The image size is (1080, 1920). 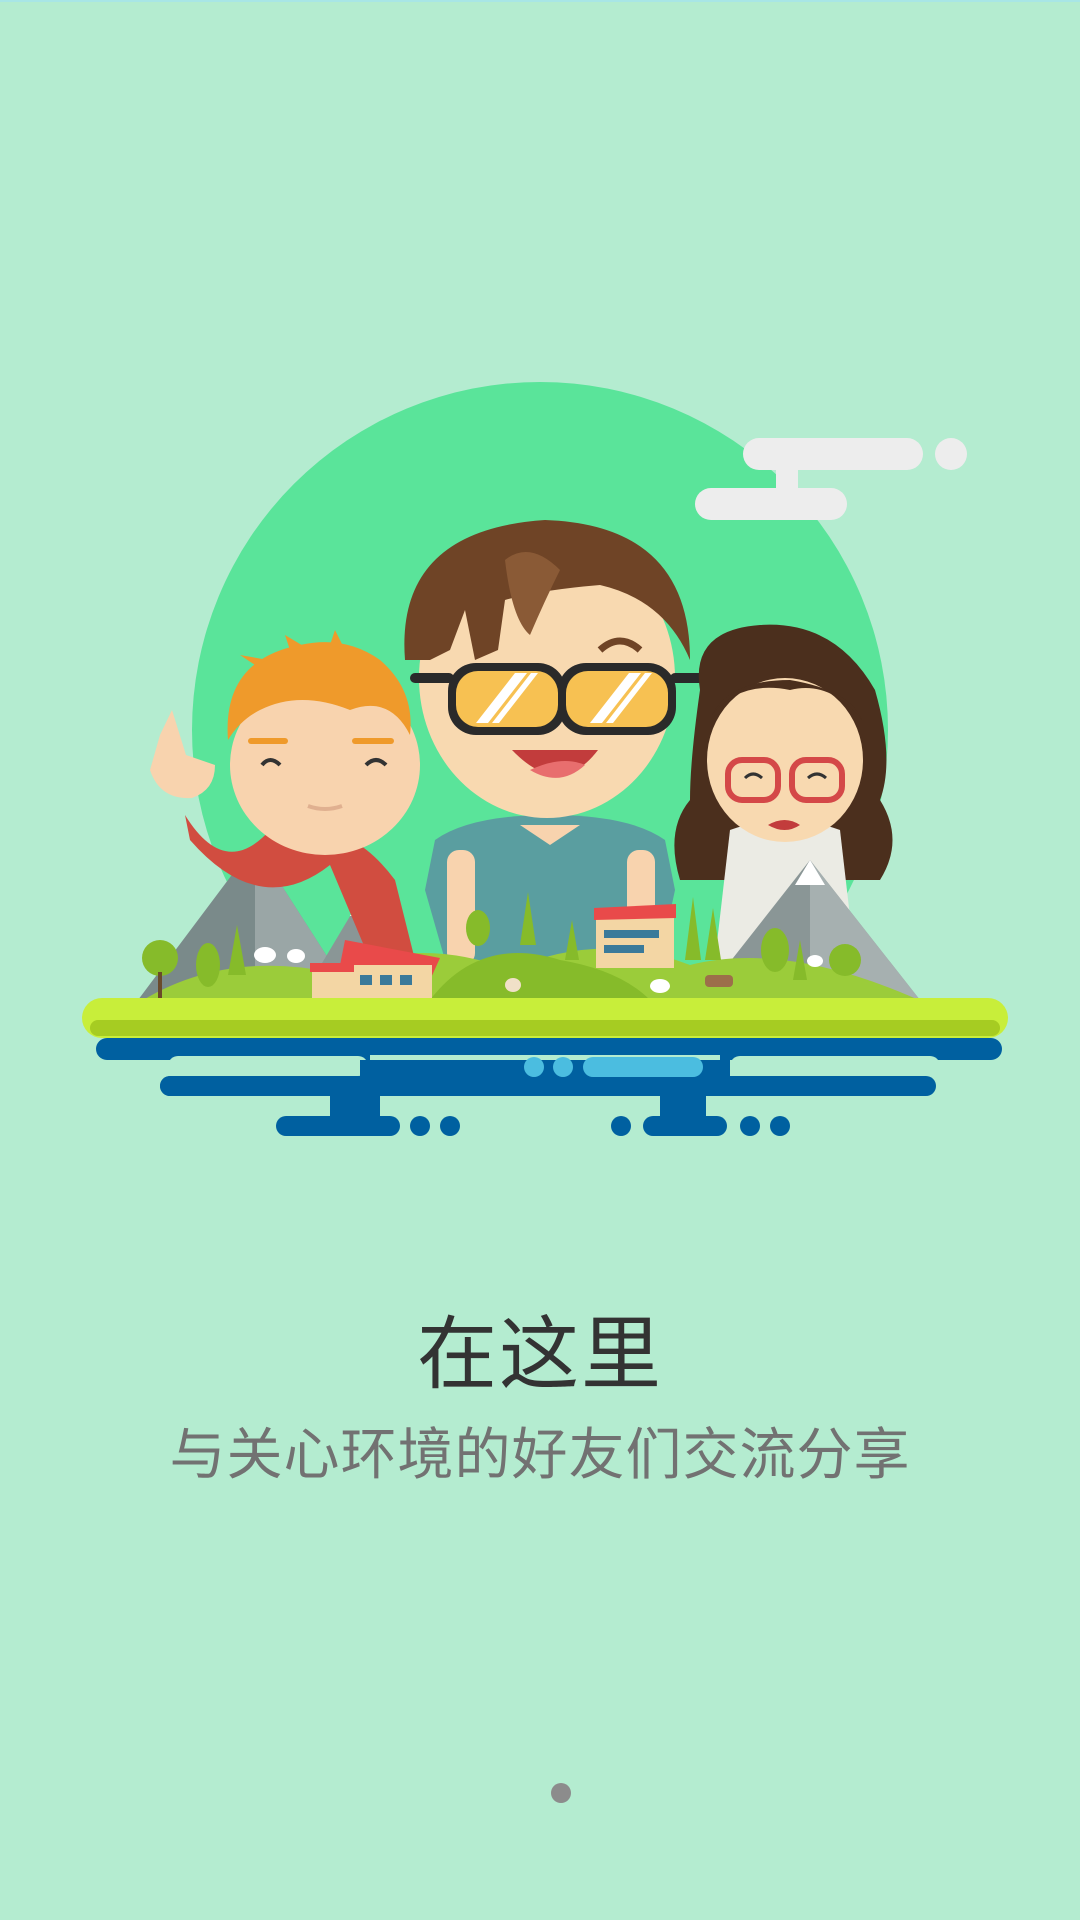 I want to click on page-indicator, so click(x=540, y=1794).